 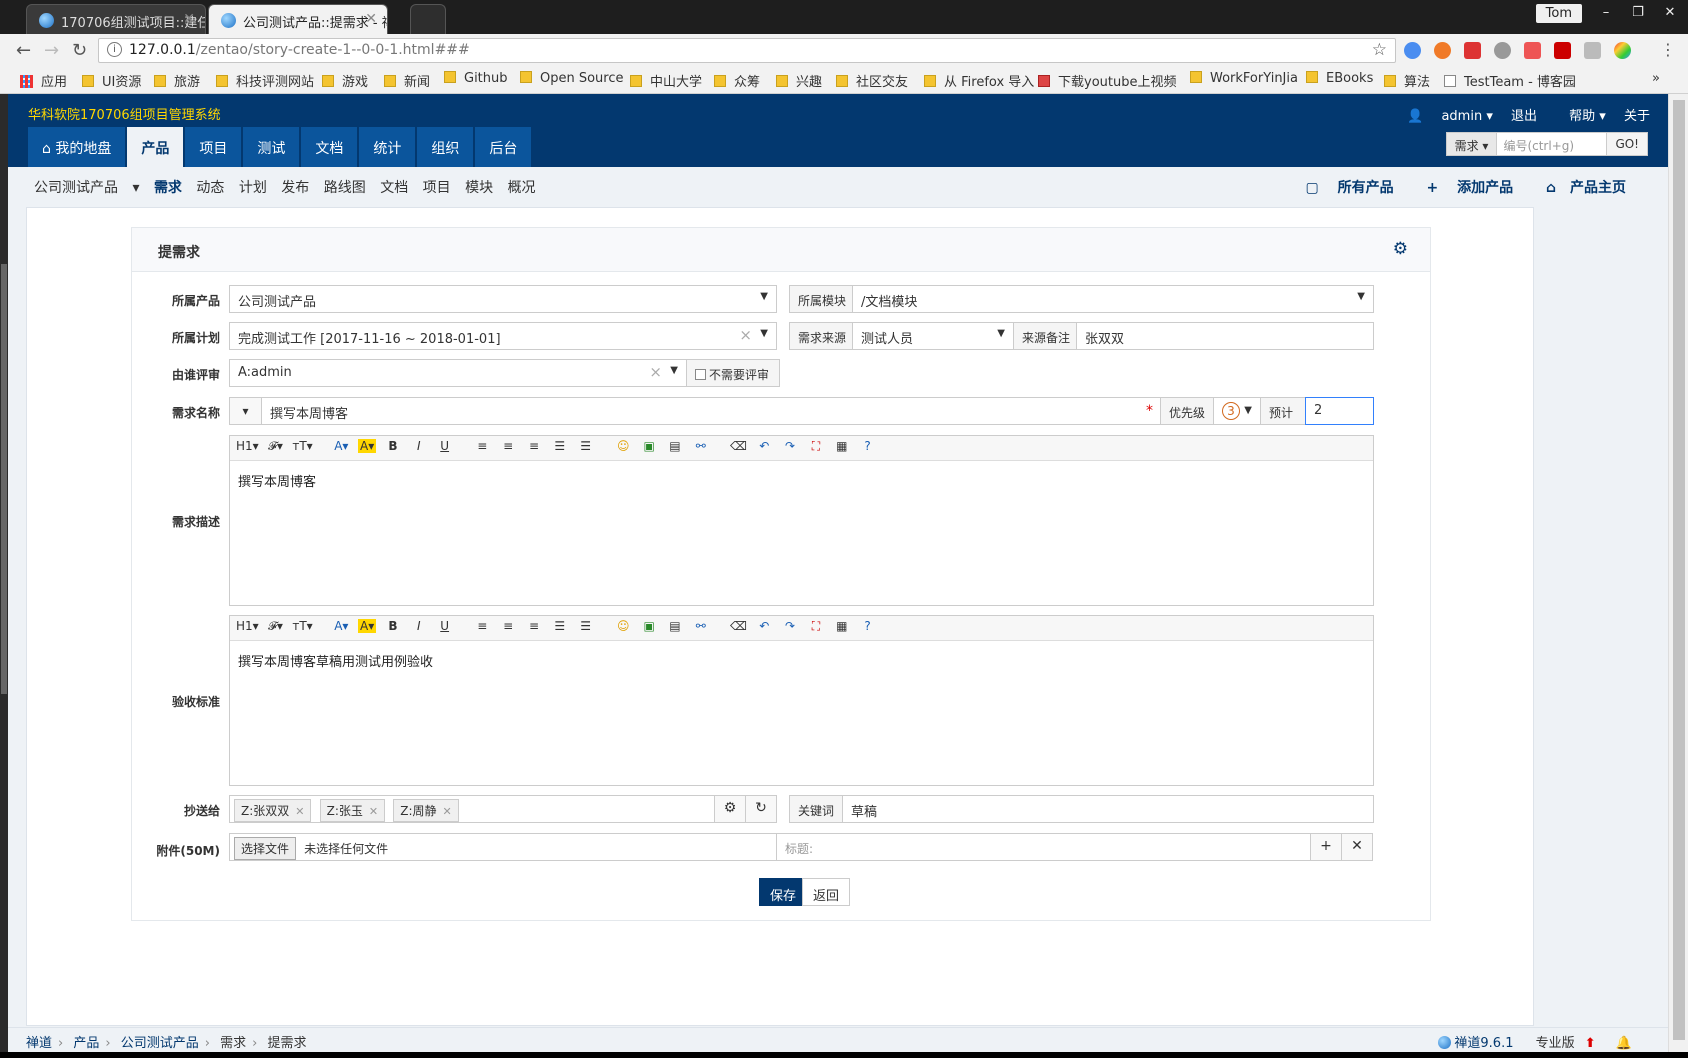 What do you see at coordinates (437, 188) in the screenshot?
I see `subnav-project: 项目` at bounding box center [437, 188].